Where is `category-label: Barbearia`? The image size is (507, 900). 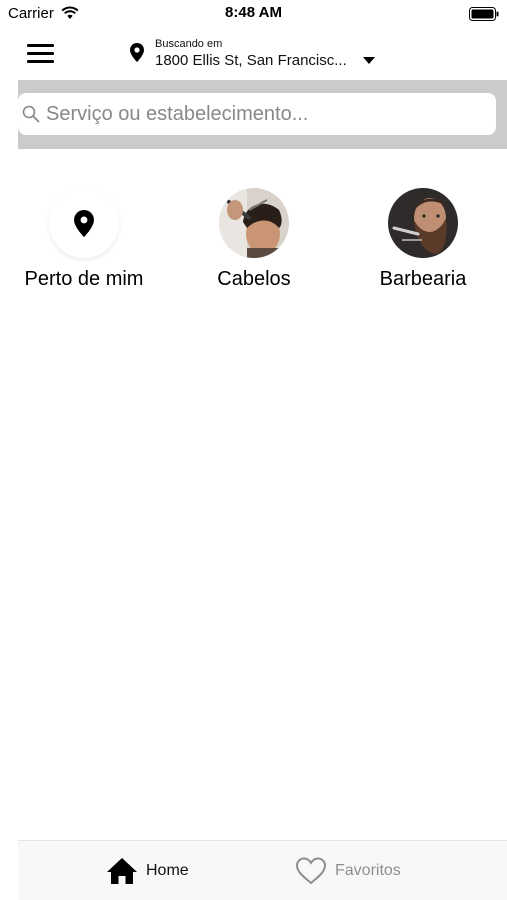 category-label: Barbearia is located at coordinates (423, 279).